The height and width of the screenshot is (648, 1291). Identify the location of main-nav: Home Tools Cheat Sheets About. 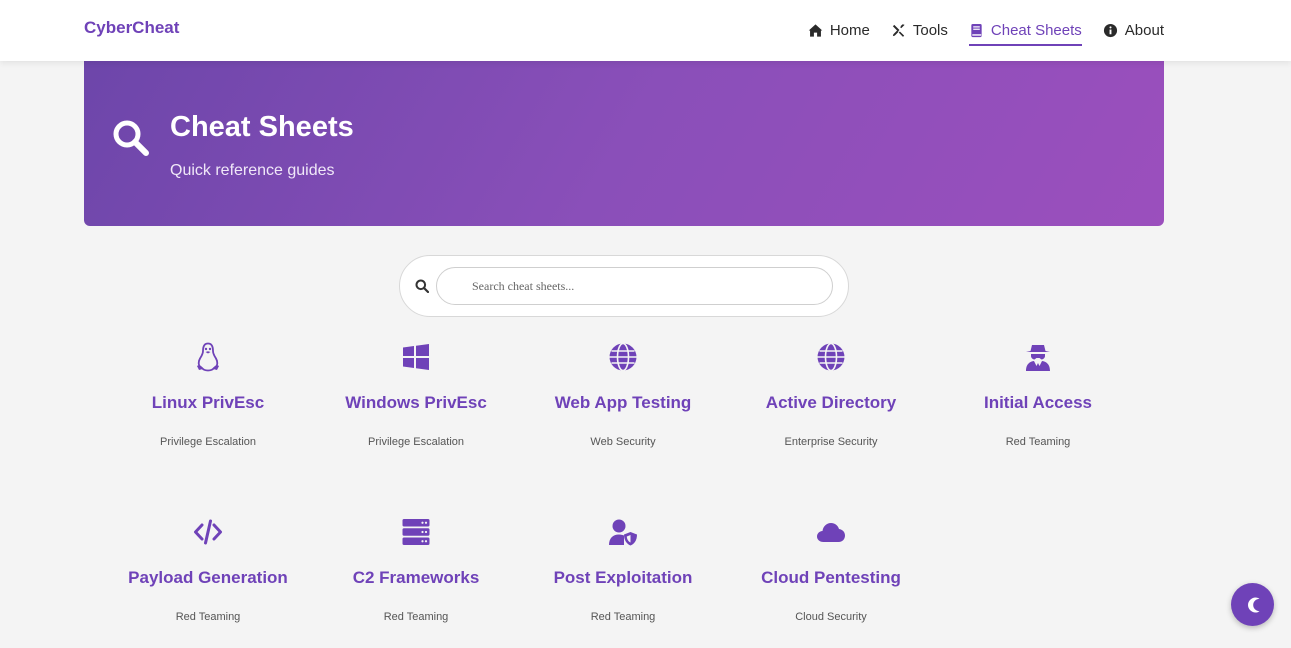
(975, 30).